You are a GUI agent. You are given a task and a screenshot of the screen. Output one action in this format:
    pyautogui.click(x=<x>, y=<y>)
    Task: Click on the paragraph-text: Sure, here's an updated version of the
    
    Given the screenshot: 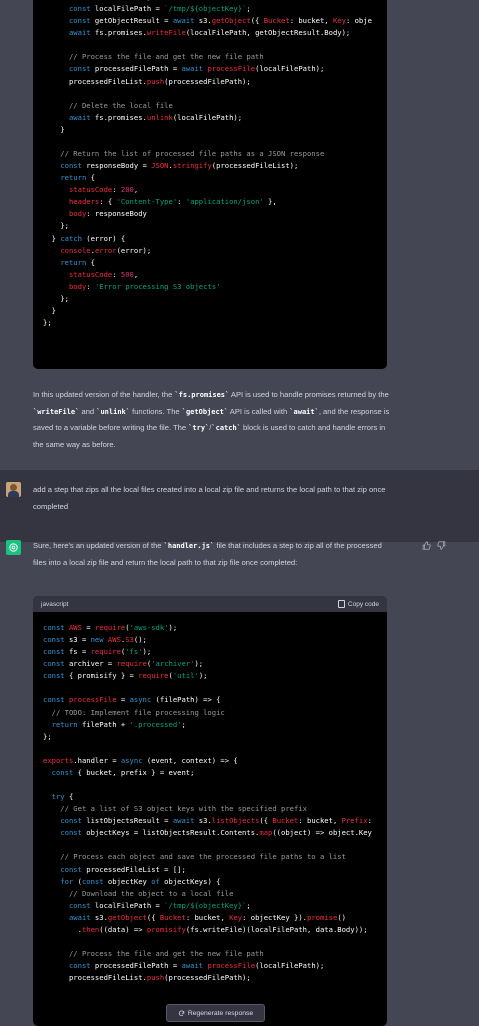 What is the action you would take?
    pyautogui.click(x=98, y=545)
    